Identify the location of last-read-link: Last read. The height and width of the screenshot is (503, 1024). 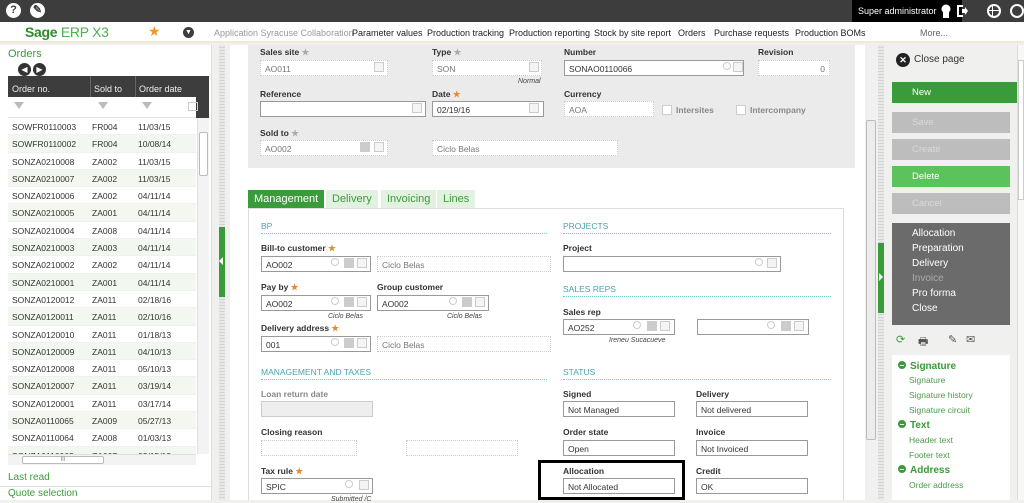
(29, 477).